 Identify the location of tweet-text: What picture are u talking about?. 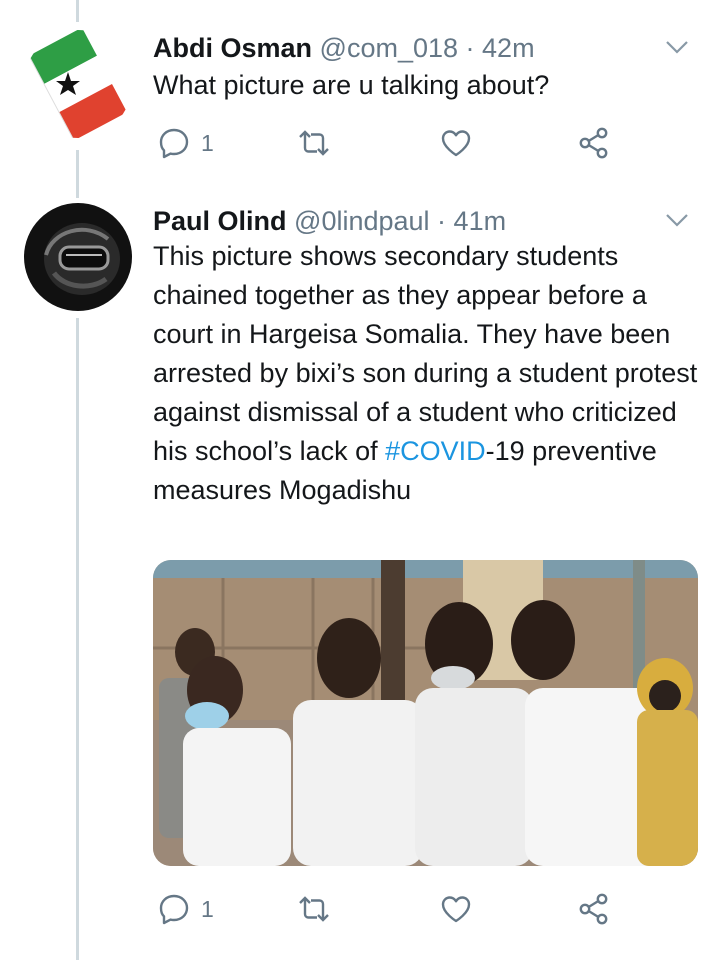
(351, 85).